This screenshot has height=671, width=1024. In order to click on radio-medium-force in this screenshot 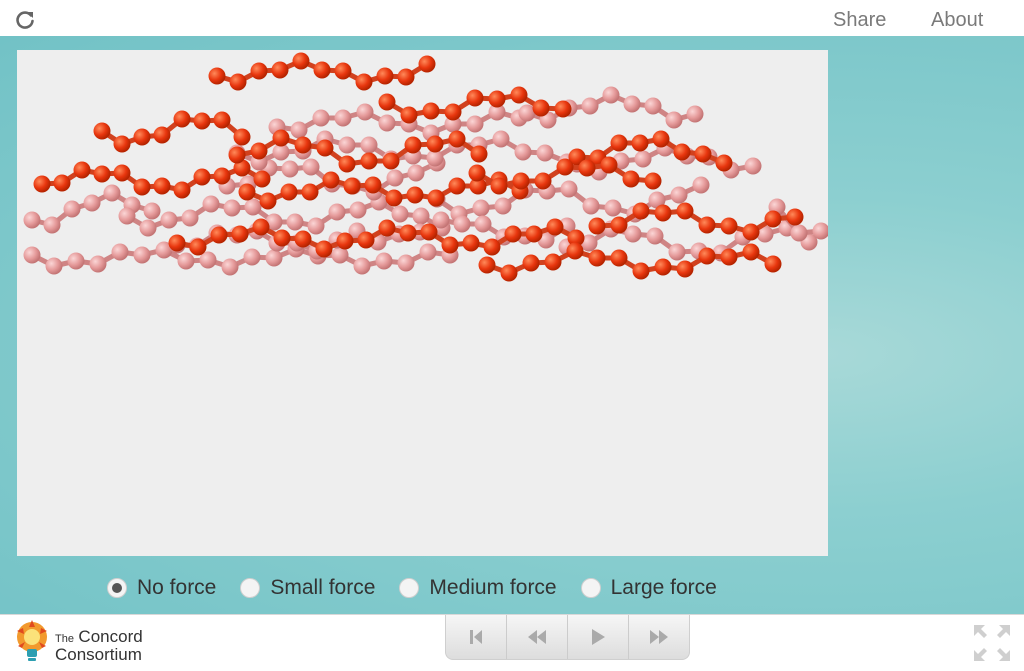, I will do `click(409, 588)`.